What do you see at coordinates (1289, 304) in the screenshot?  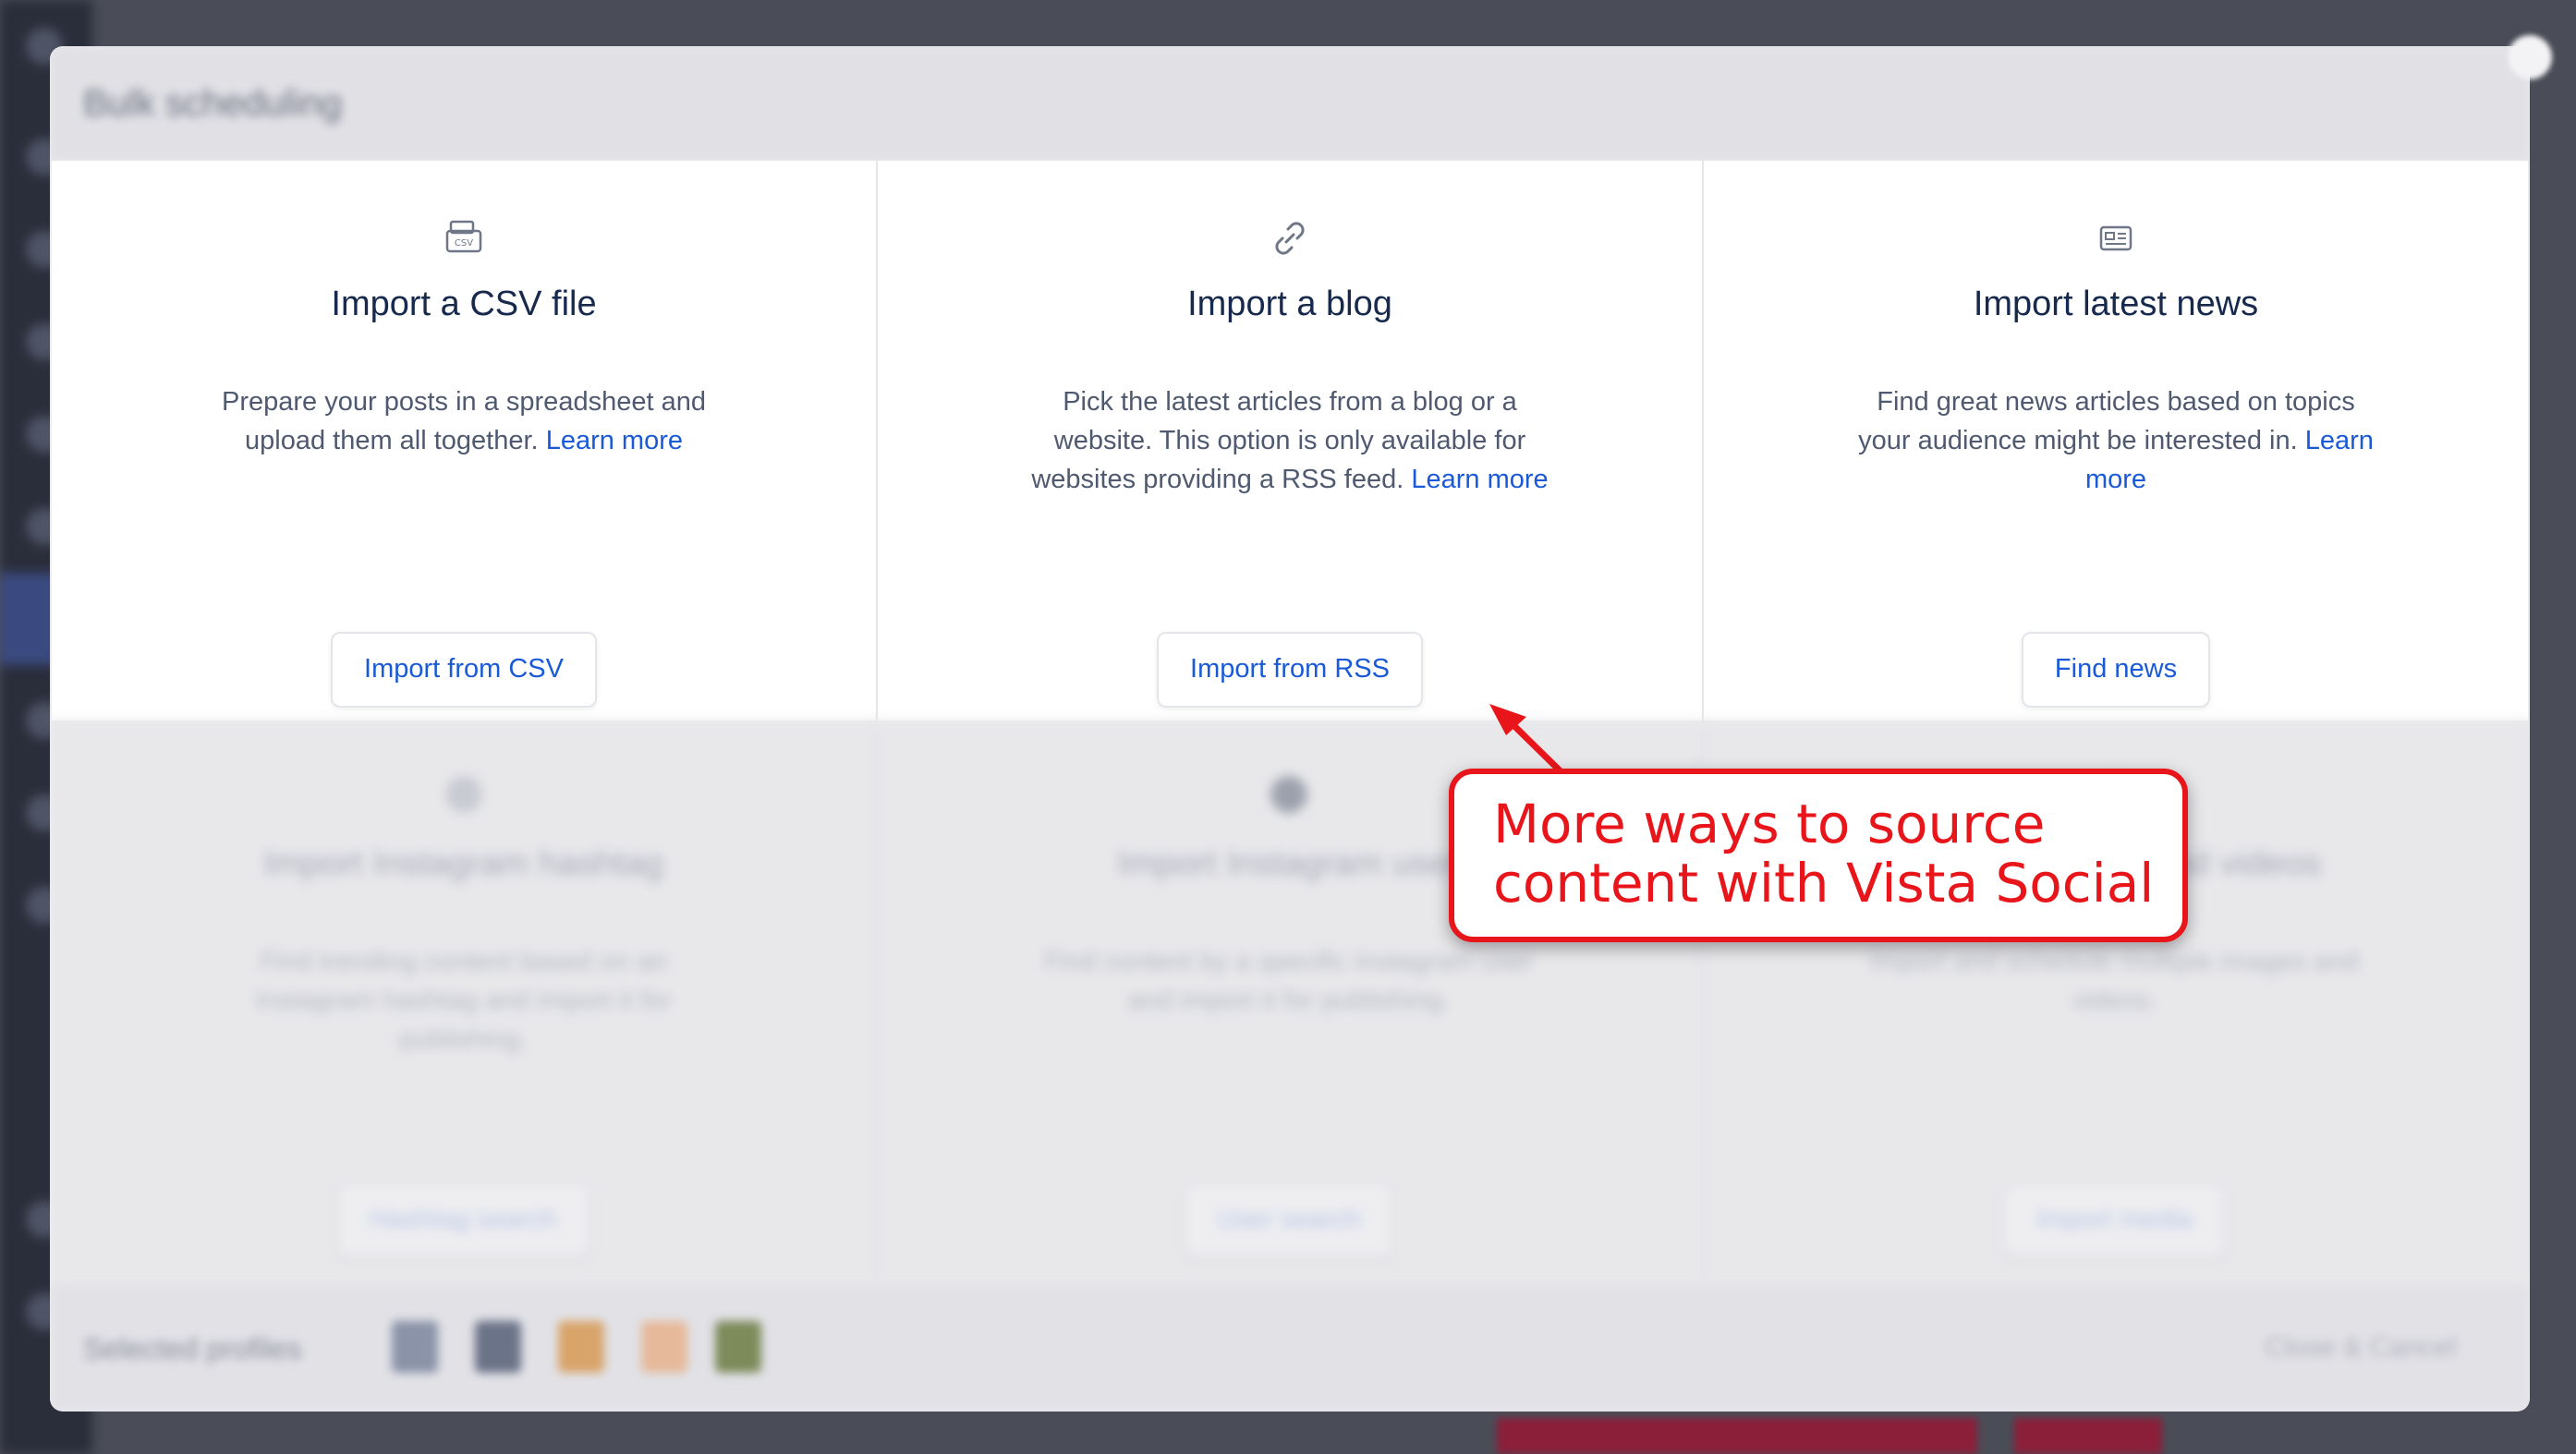 I see `card-title: Import a blog` at bounding box center [1289, 304].